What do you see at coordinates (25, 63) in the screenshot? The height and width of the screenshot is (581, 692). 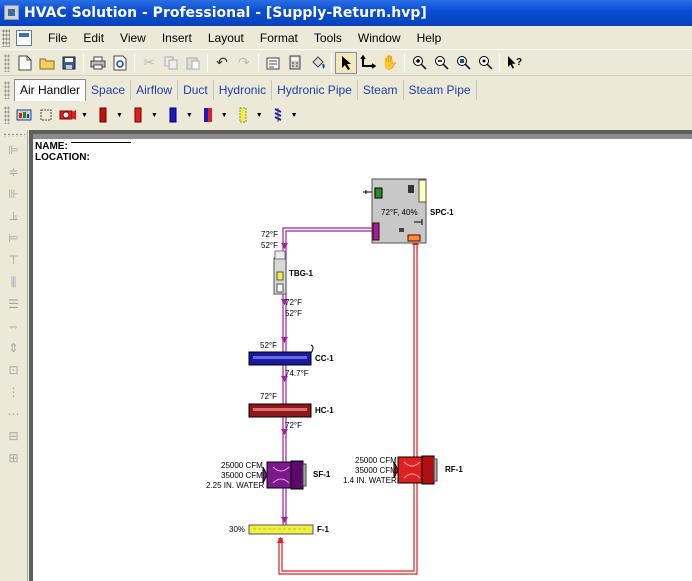 I see `new-icon` at bounding box center [25, 63].